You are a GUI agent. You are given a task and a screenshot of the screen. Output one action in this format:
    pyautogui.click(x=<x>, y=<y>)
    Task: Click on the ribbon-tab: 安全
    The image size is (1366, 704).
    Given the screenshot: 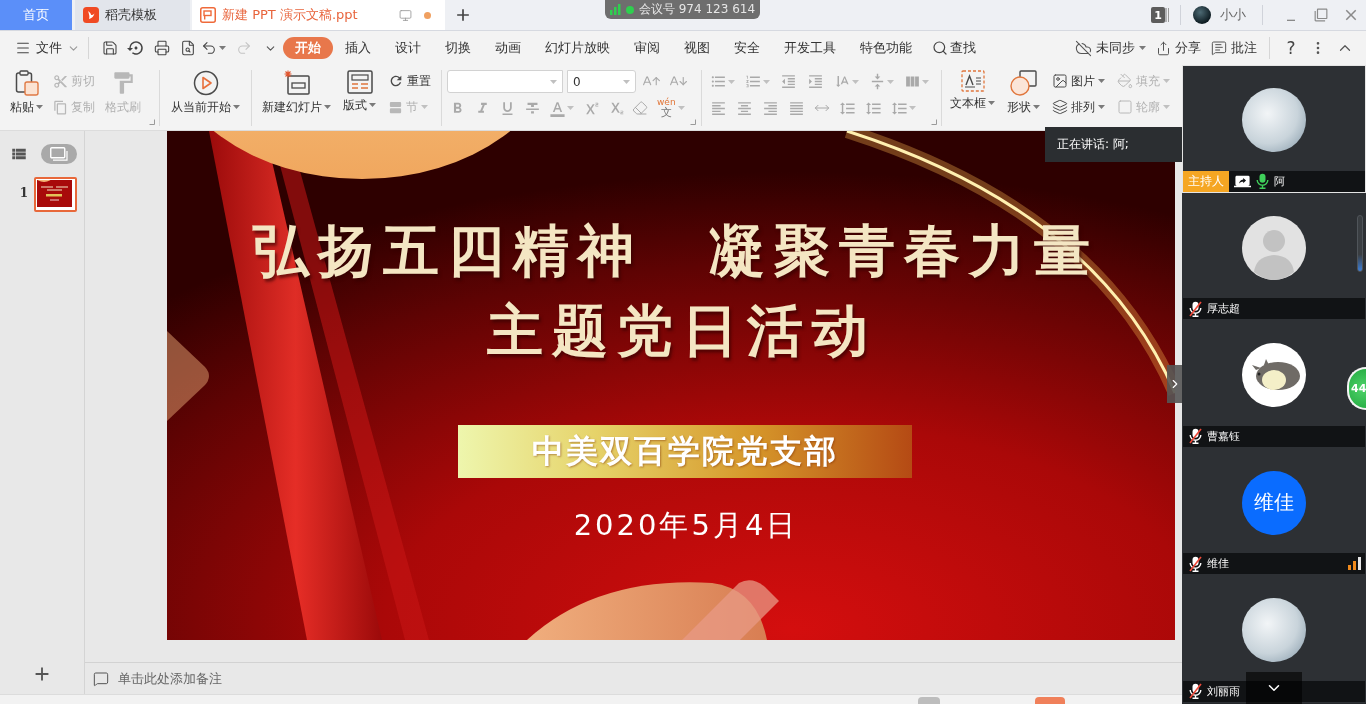 What is the action you would take?
    pyautogui.click(x=747, y=48)
    